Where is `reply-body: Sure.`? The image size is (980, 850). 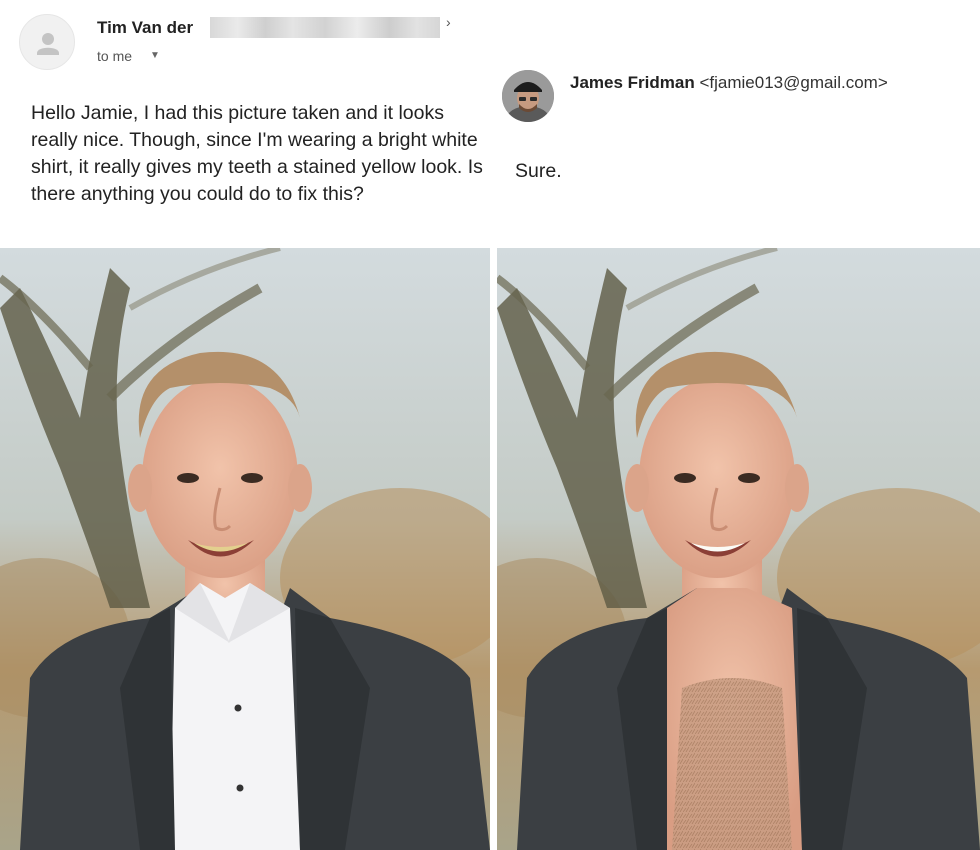 reply-body: Sure. is located at coordinates (538, 171).